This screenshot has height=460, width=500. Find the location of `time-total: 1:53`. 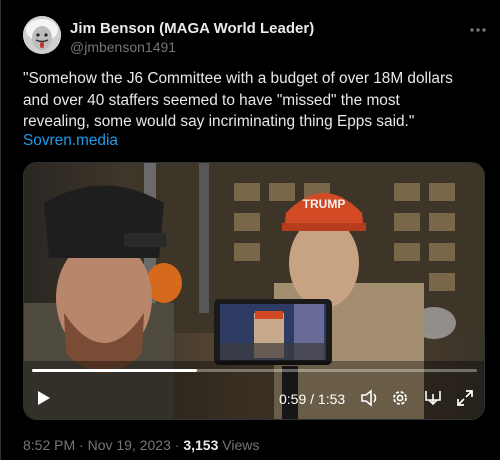

time-total: 1:53 is located at coordinates (331, 399).